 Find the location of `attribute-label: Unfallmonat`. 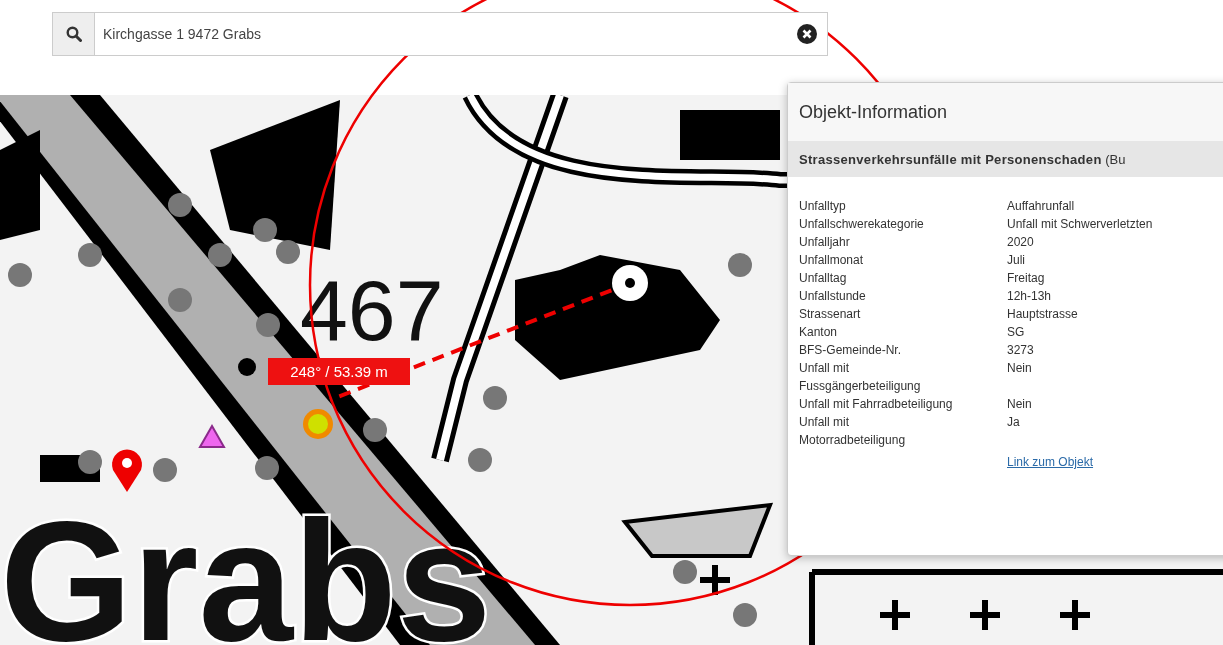

attribute-label: Unfallmonat is located at coordinates (832, 260).